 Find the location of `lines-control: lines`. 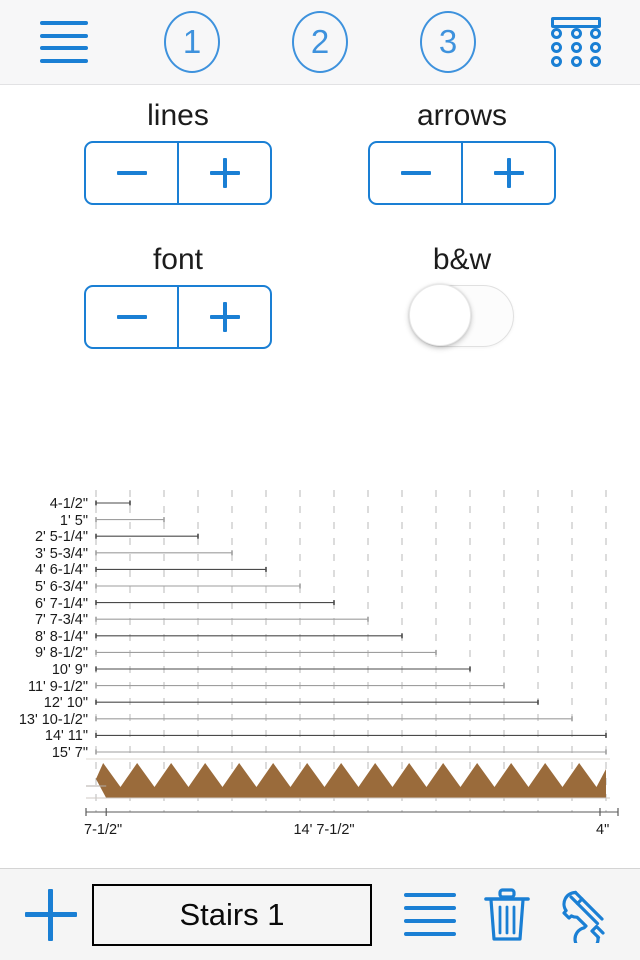

lines-control: lines is located at coordinates (178, 153).